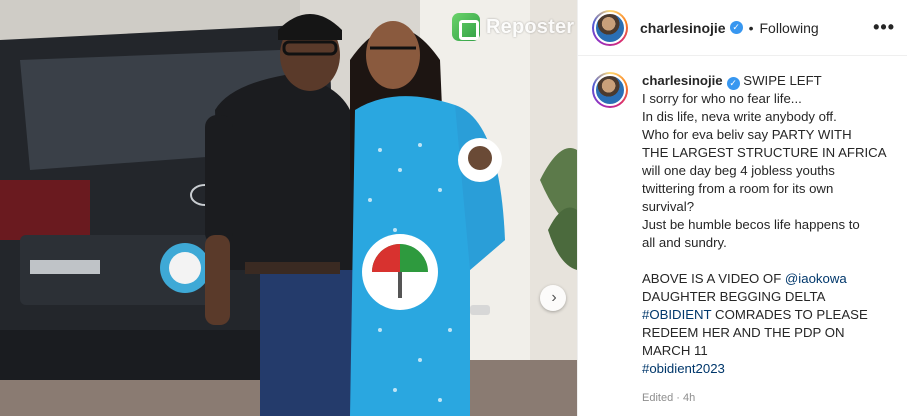 Image resolution: width=907 pixels, height=416 pixels. I want to click on hashtag-link: #OBIDIENT, so click(676, 314).